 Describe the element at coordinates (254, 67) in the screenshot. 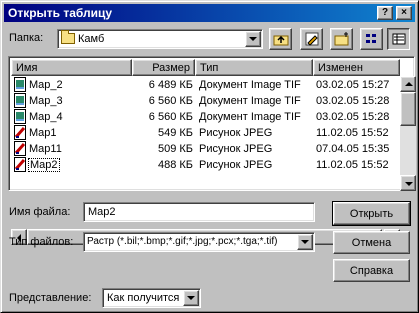

I see `column-header-type: Тип` at that location.